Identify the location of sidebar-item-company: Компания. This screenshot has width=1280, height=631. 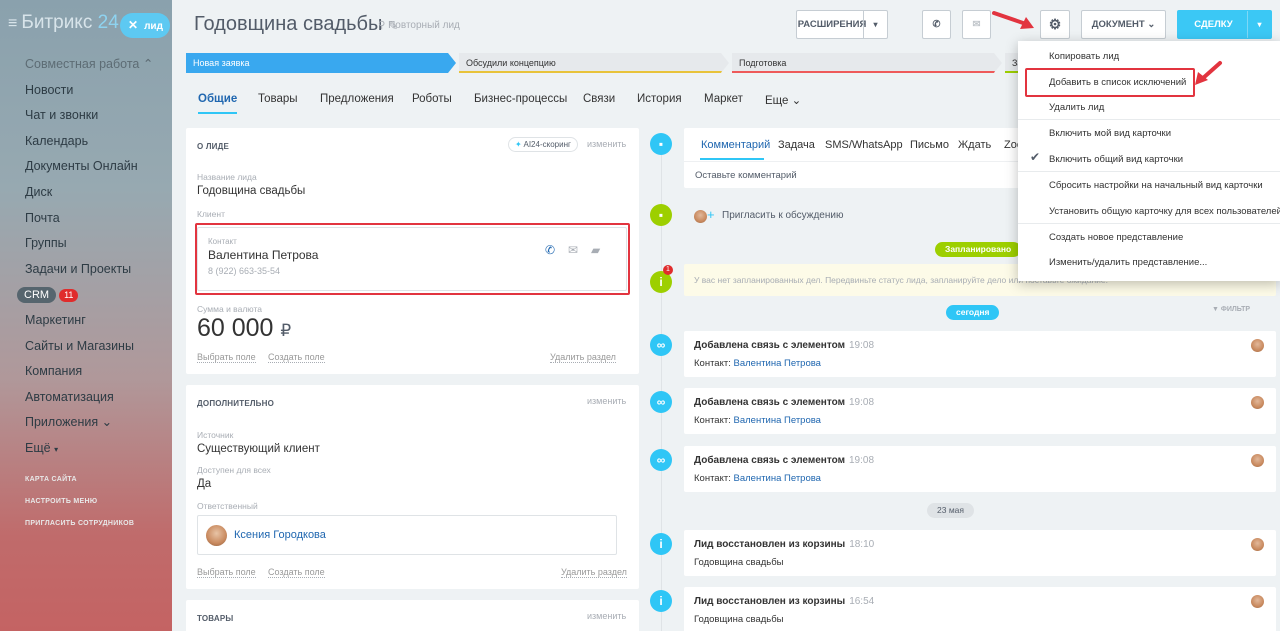
(86, 372).